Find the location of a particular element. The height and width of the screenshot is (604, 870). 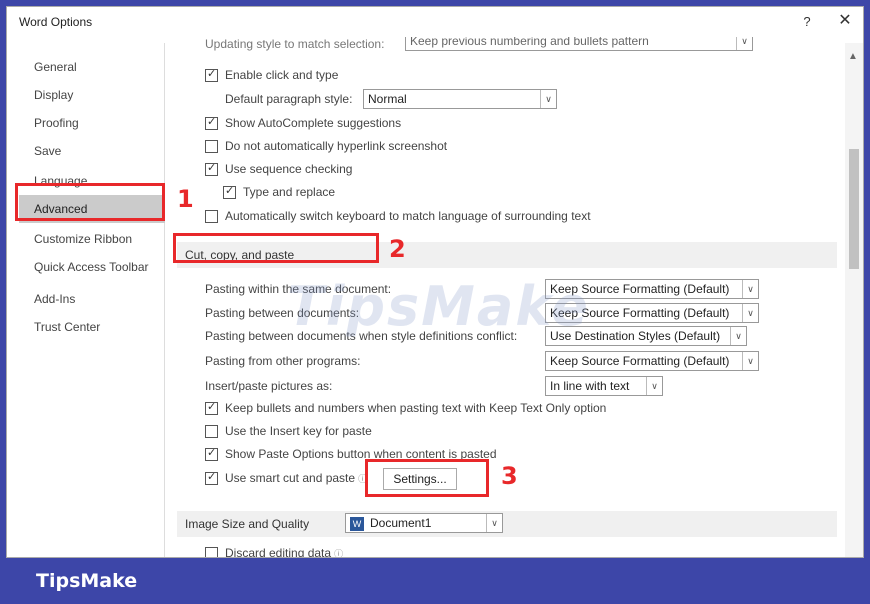

sidebar-item-customize-ribbon: Customize Ribbon is located at coordinates (92, 239).